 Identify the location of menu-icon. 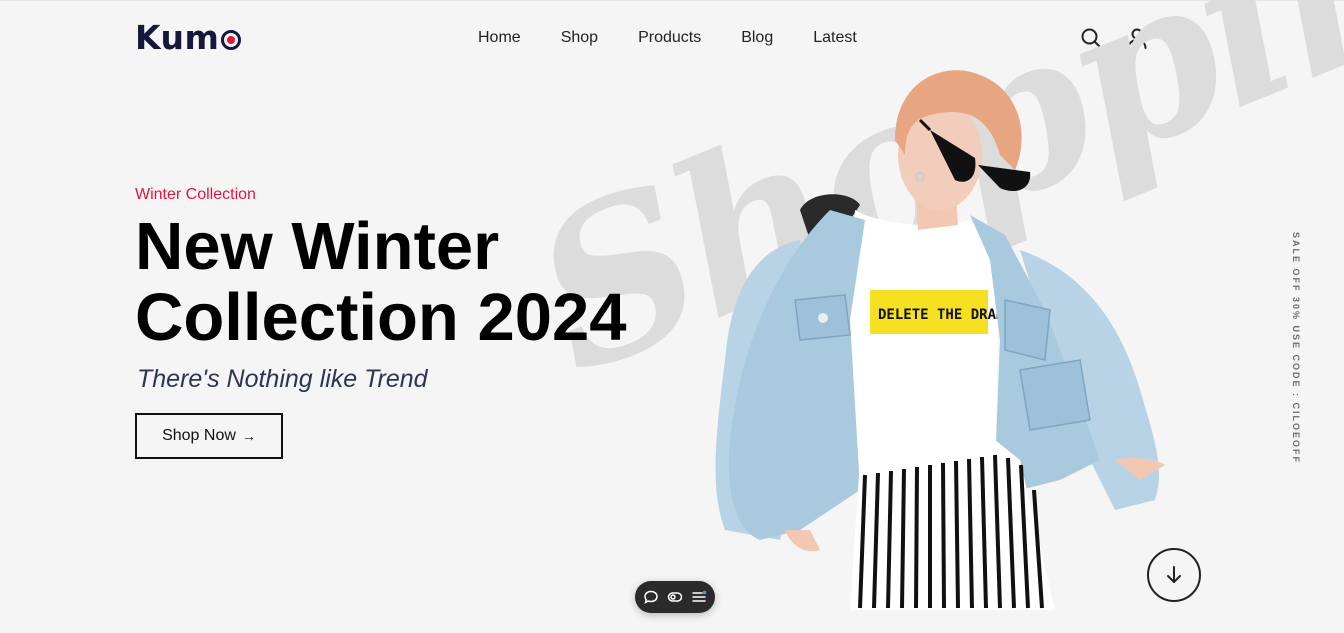
(699, 597).